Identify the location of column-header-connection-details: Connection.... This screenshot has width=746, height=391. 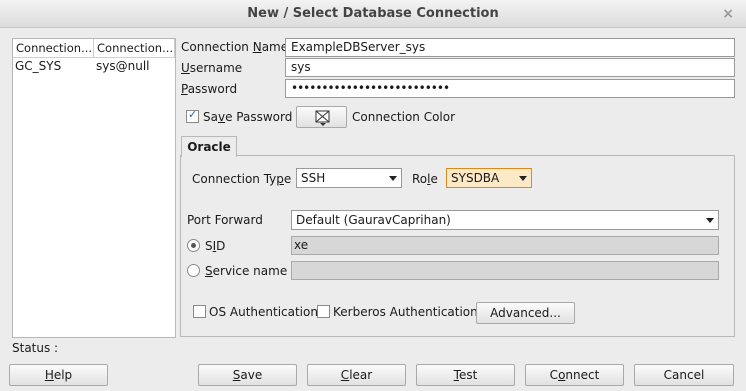
(134, 48).